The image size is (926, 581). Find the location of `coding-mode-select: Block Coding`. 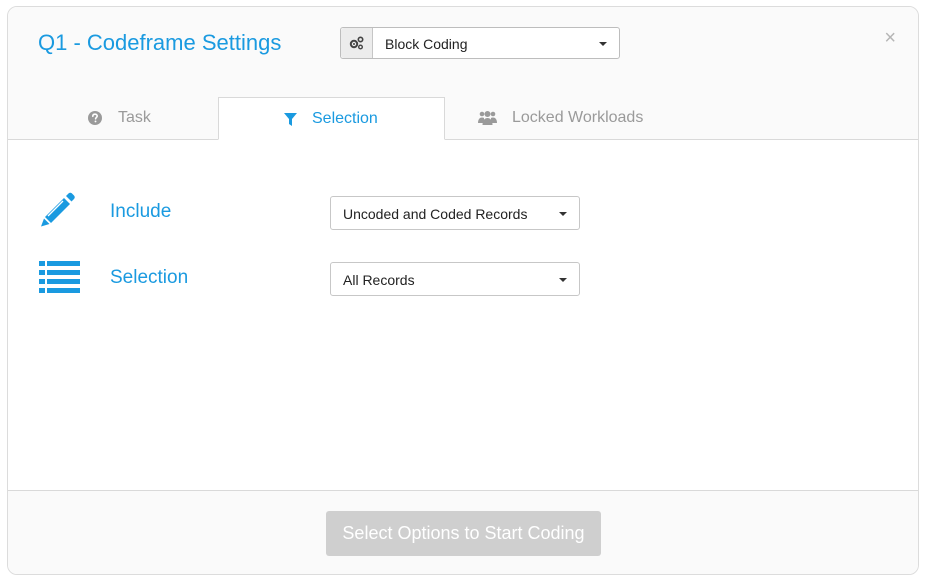

coding-mode-select: Block Coding is located at coordinates (480, 43).